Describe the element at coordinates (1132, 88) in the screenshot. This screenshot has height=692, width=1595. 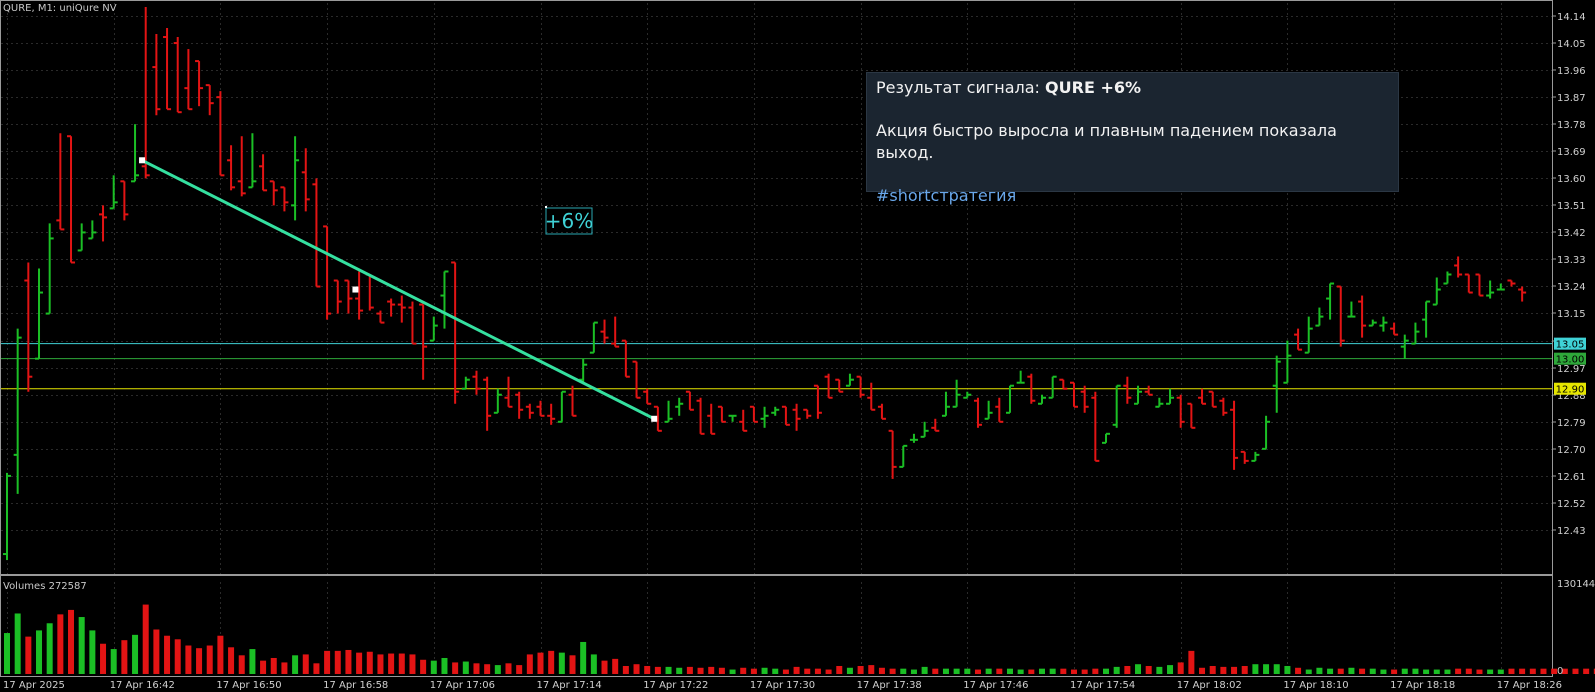
I see `caption-result-line: Результат сигнала: QURE +6%` at that location.